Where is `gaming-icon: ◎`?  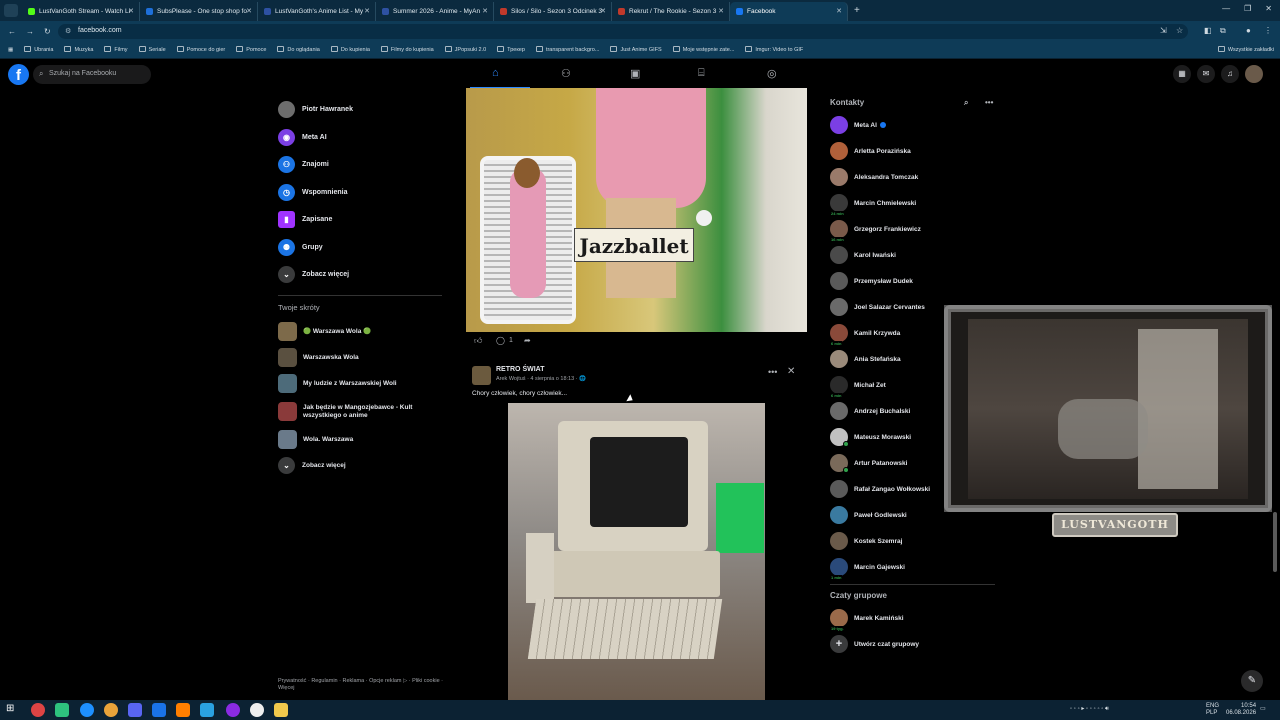
gaming-icon: ◎ is located at coordinates (772, 73).